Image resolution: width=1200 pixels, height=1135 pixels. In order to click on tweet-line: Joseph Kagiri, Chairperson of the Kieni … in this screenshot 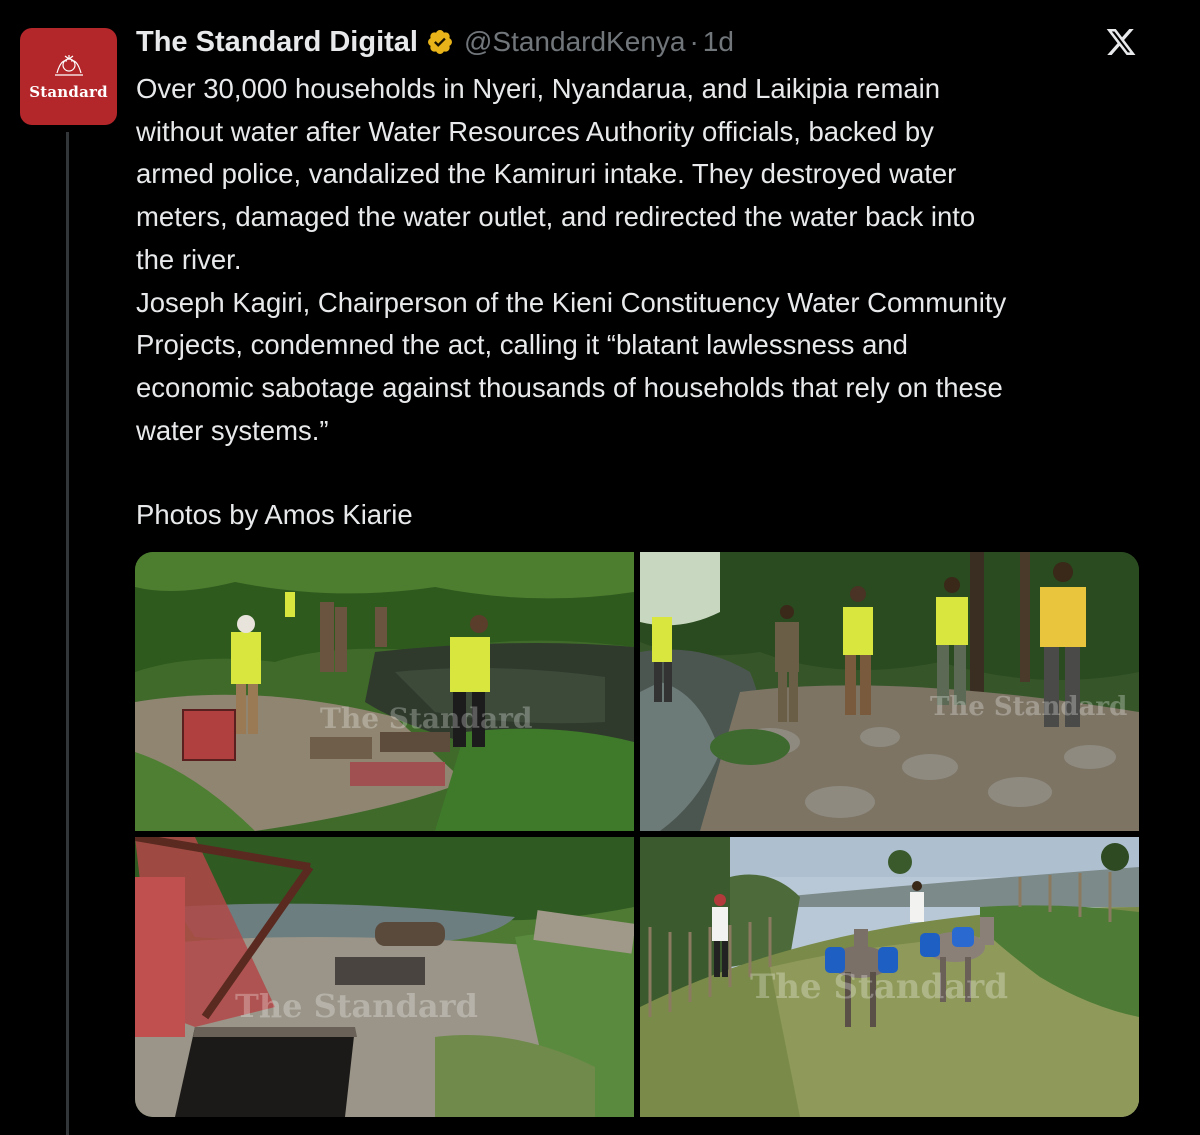, I will do `click(571, 302)`.